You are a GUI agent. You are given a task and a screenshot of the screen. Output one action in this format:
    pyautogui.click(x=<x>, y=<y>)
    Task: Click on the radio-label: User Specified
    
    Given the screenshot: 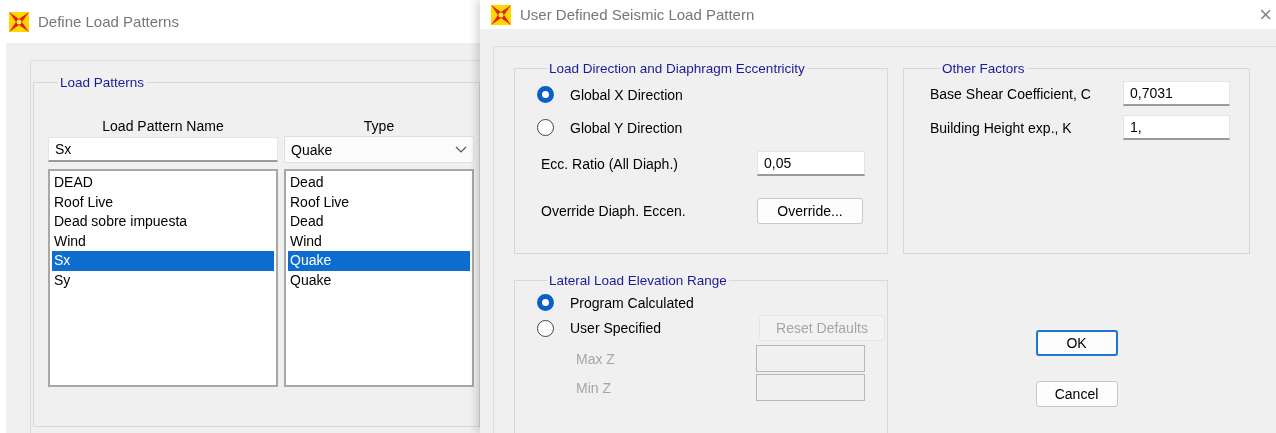 What is the action you would take?
    pyautogui.click(x=616, y=328)
    